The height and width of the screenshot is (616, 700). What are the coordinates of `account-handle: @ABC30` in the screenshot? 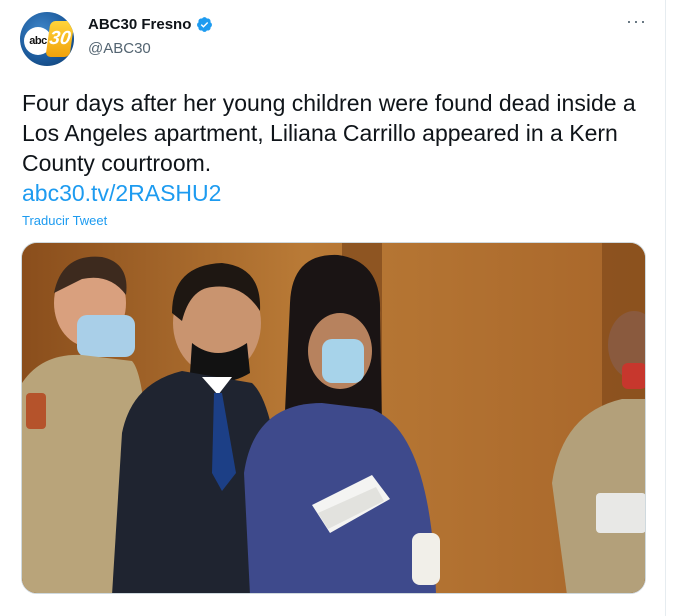 It's located at (119, 48).